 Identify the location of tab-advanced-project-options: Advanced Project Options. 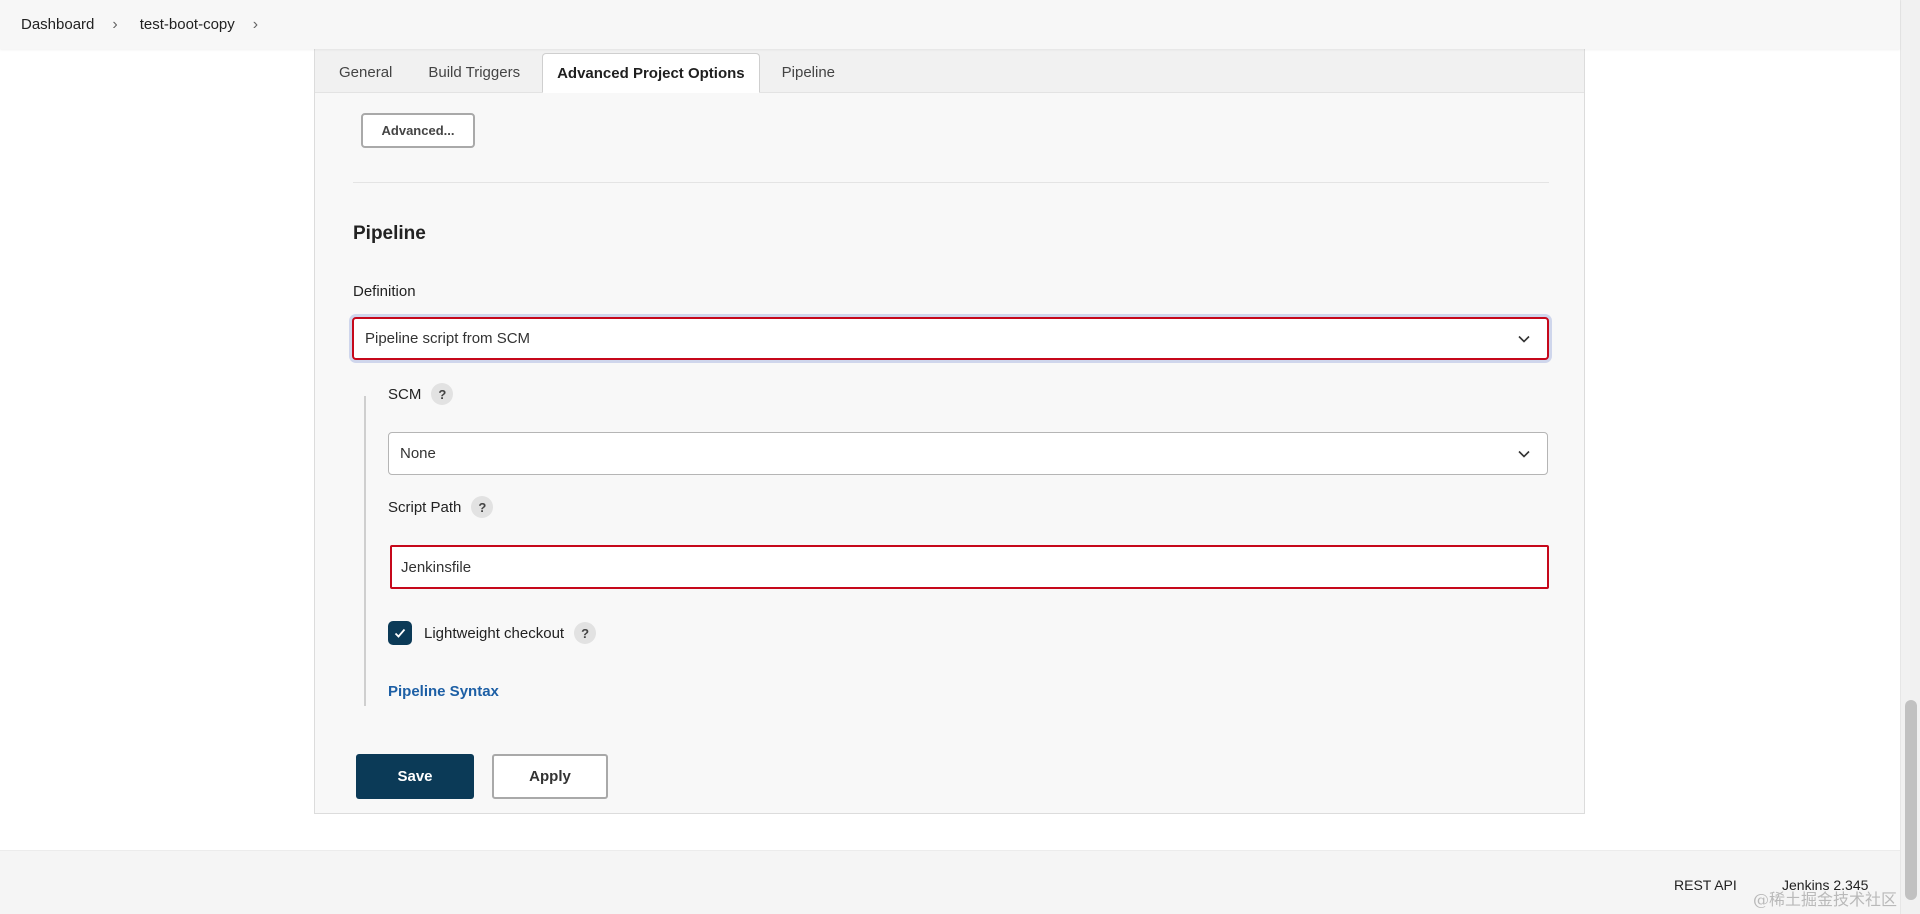
(651, 73).